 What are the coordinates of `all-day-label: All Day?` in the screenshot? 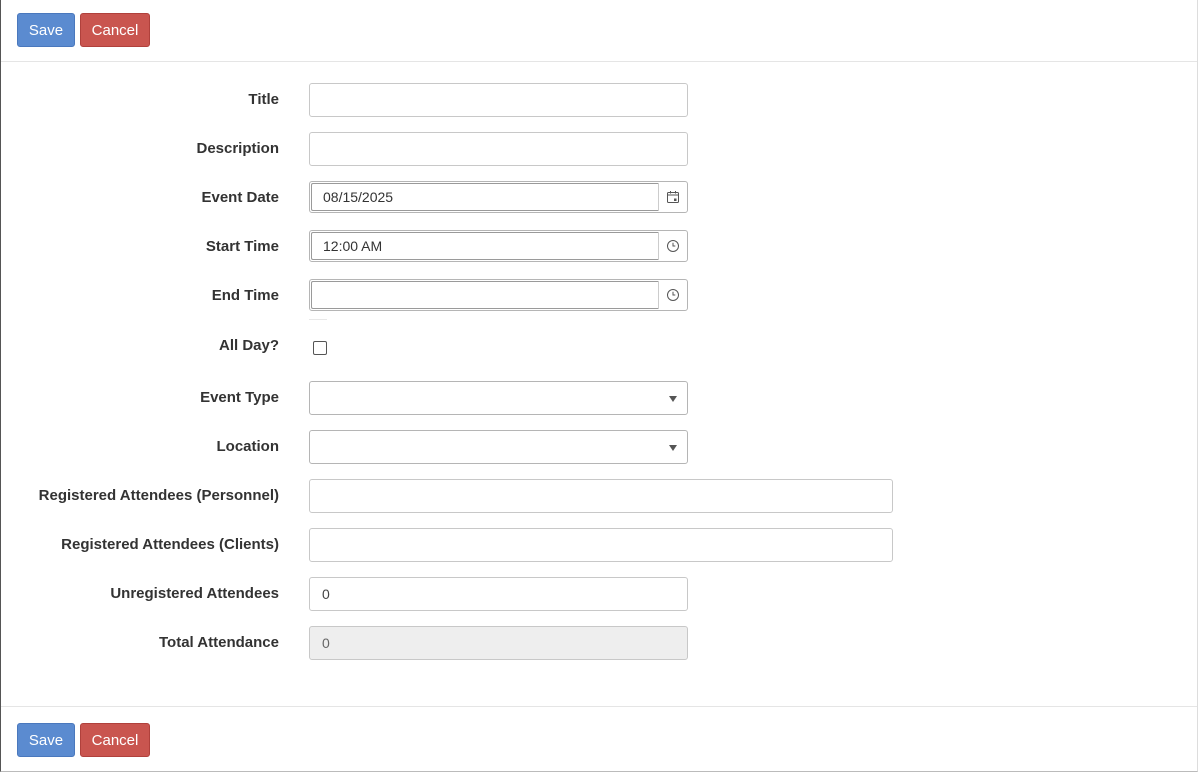 It's located at (248, 345).